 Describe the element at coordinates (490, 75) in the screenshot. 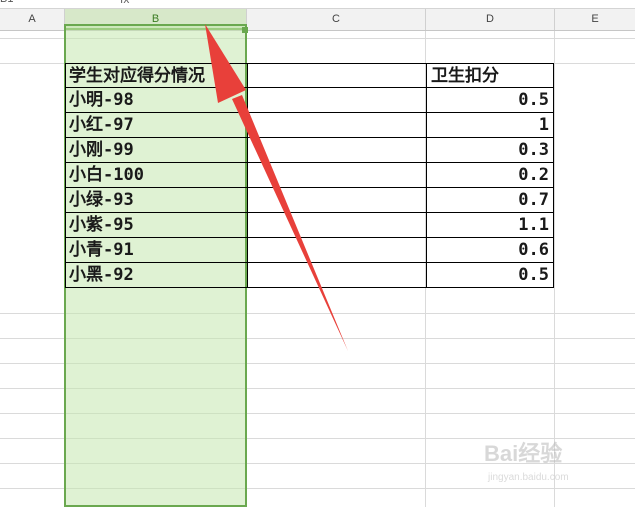

I see `table-header-score: 卫生扣分` at that location.